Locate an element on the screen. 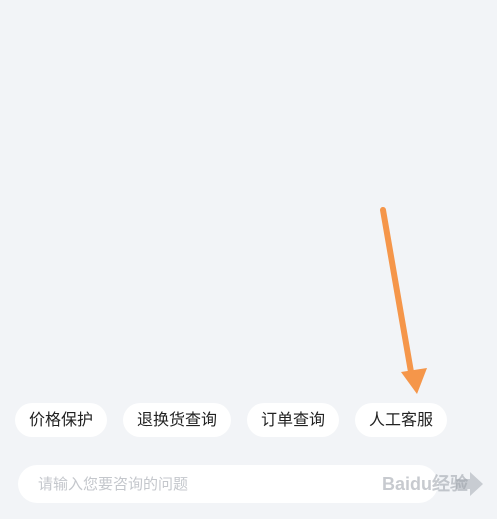 This screenshot has width=497, height=519. quick-reply-price-protection: 价格保护 is located at coordinates (61, 420).